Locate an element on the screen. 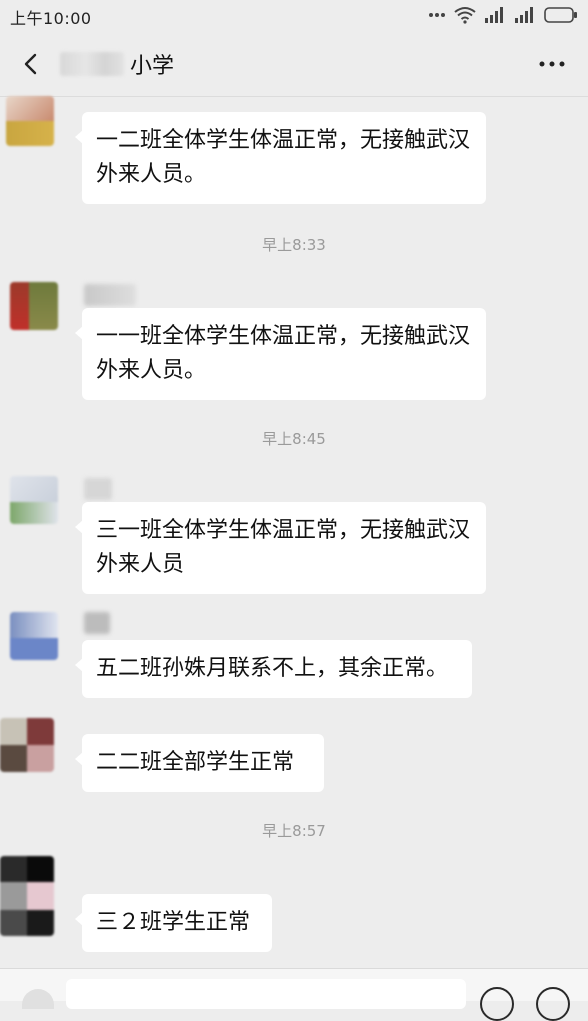 The height and width of the screenshot is (1021, 588). input-bar is located at coordinates (294, 994).